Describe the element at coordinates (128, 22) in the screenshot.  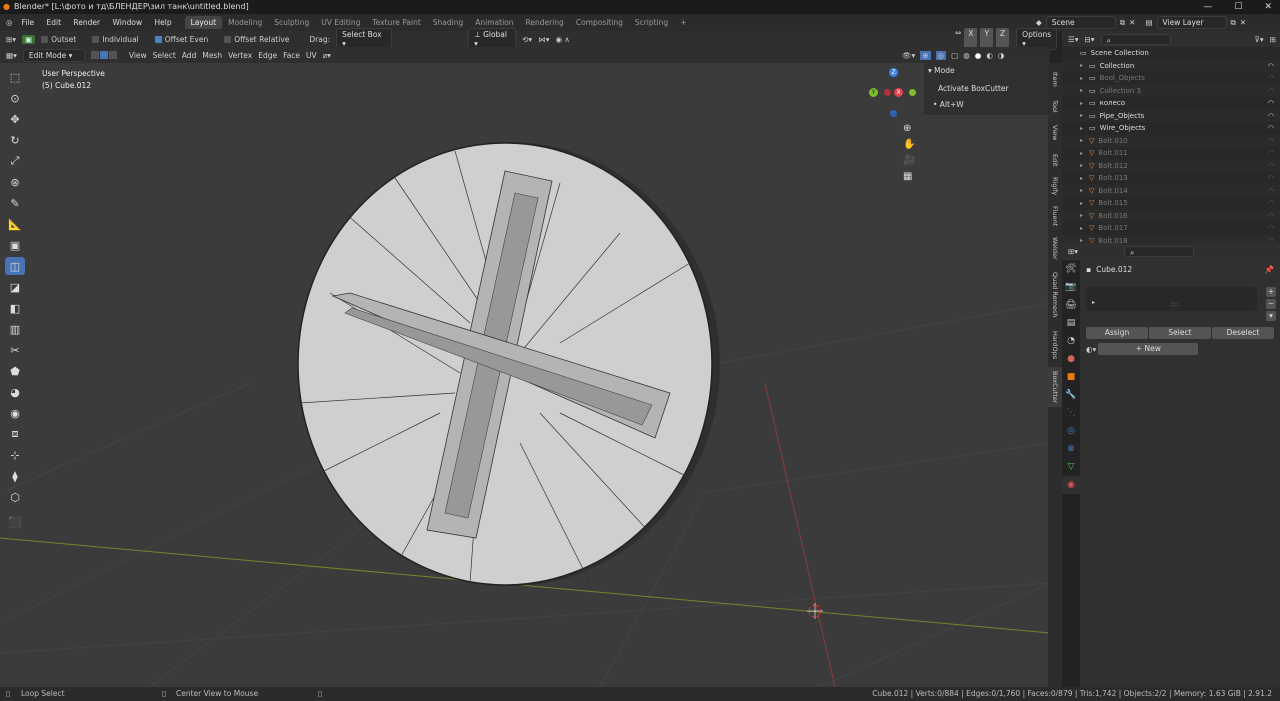
I see `menu-window: Window` at that location.